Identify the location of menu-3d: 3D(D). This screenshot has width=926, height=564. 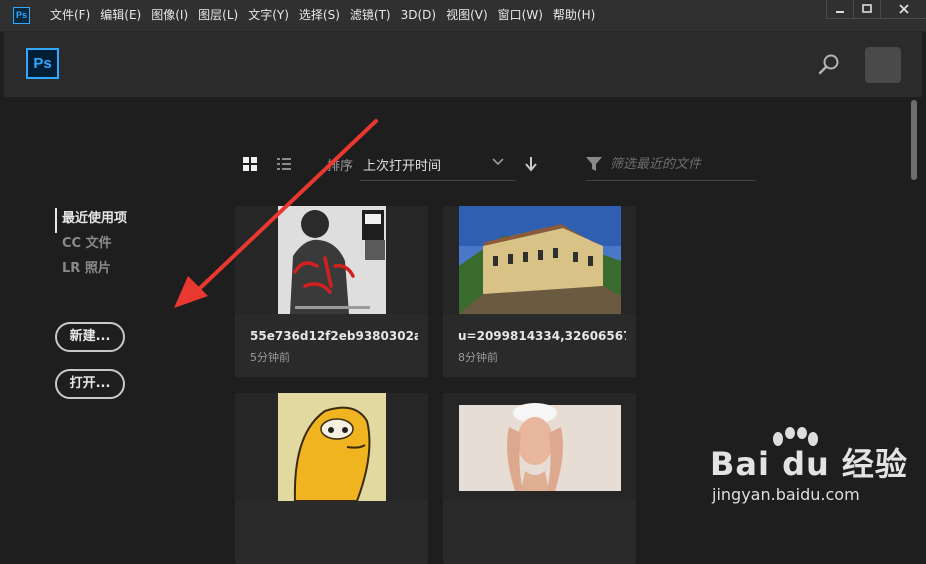
(418, 15).